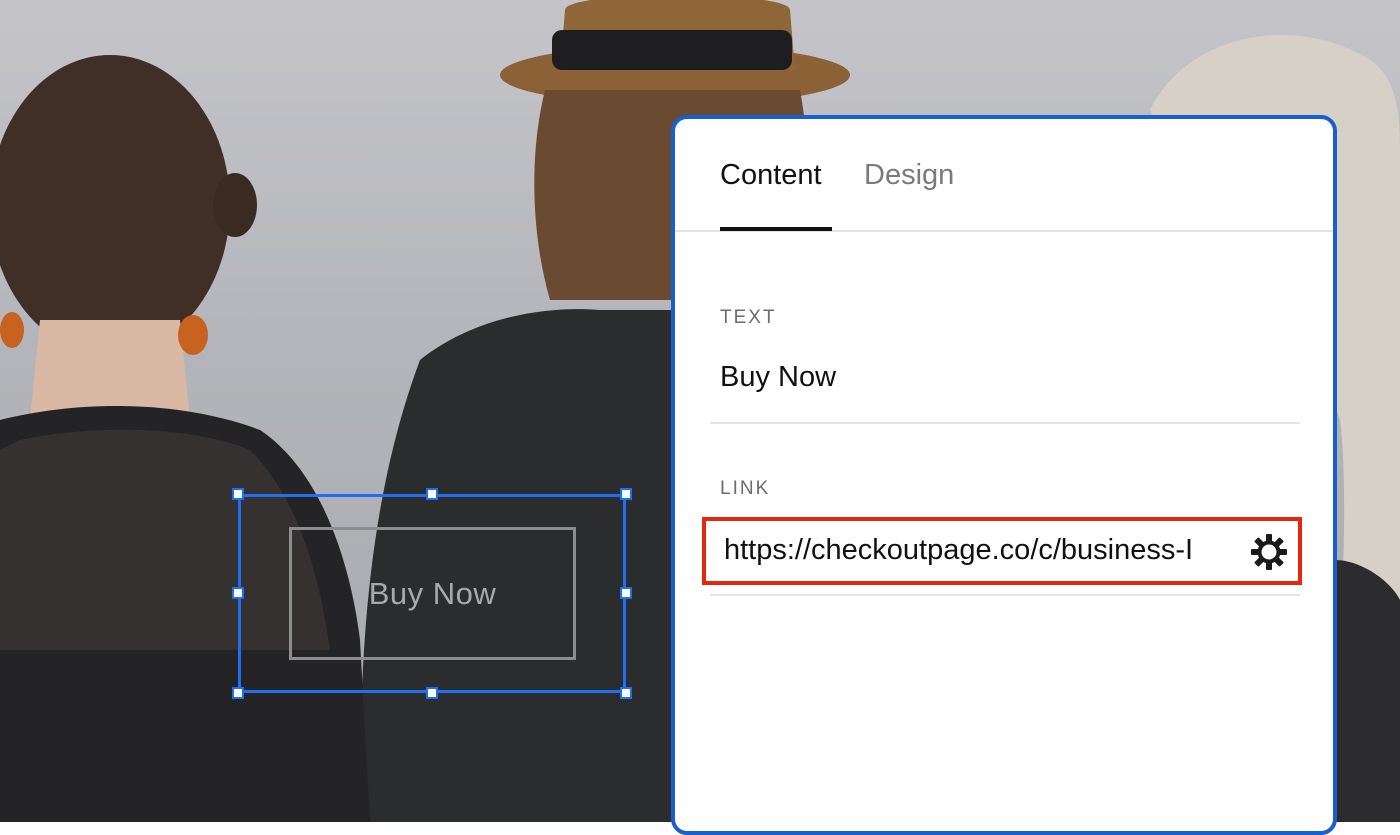 Image resolution: width=1400 pixels, height=835 pixels. Describe the element at coordinates (238, 693) in the screenshot. I see `resize-handle-bottom-left` at that location.